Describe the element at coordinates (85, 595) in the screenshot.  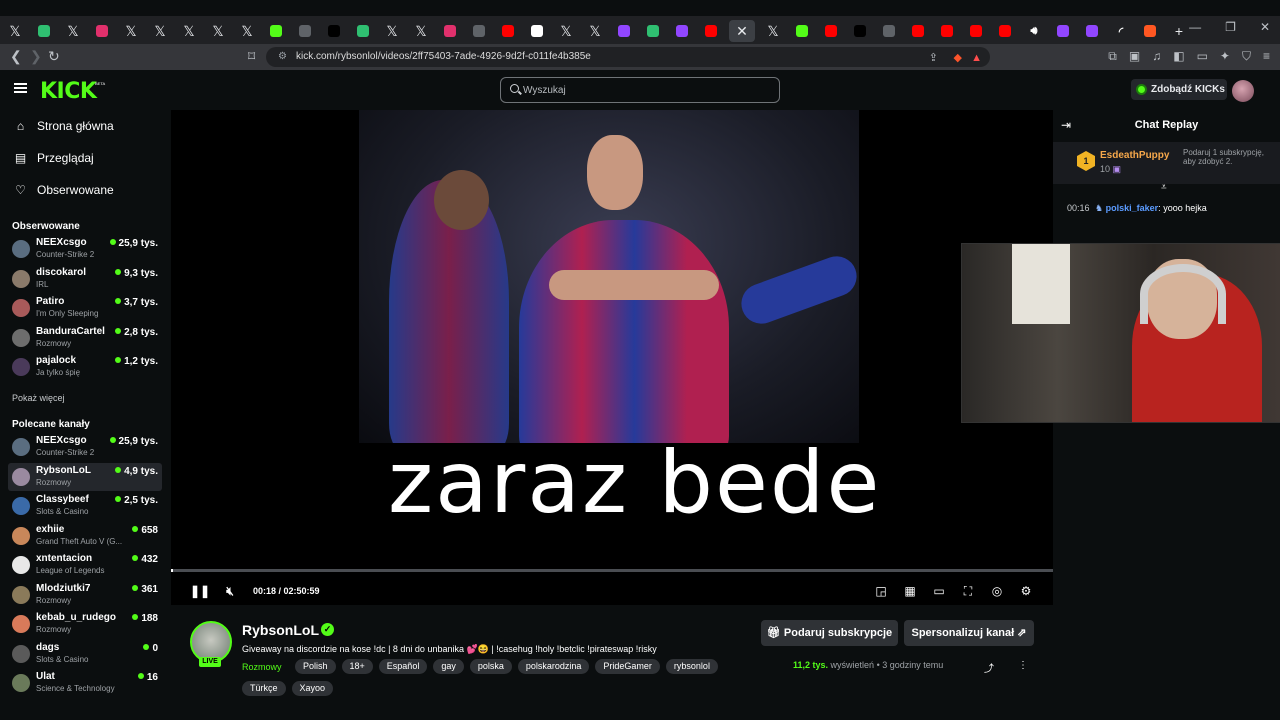
I see `channel-item-mlodziutki7: Mlodziutki7 Rozmowy 361` at that location.